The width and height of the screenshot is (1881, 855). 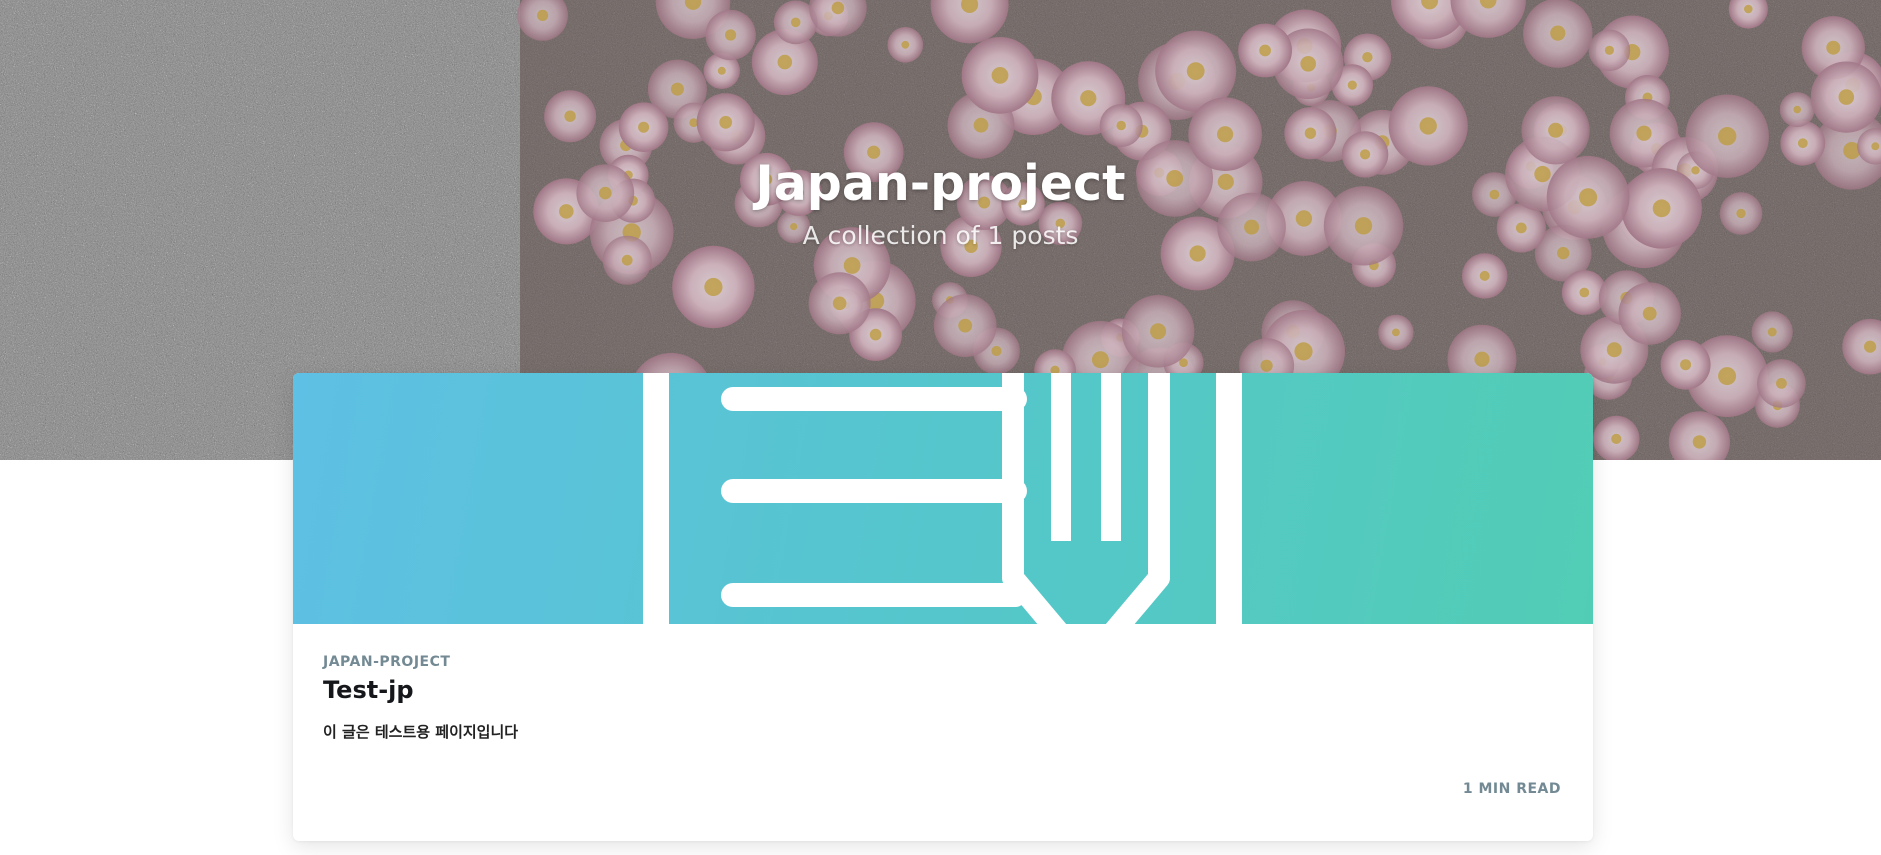 I want to click on post-excerpt: 이 글은 테스트용 페이지입니다, so click(x=421, y=732).